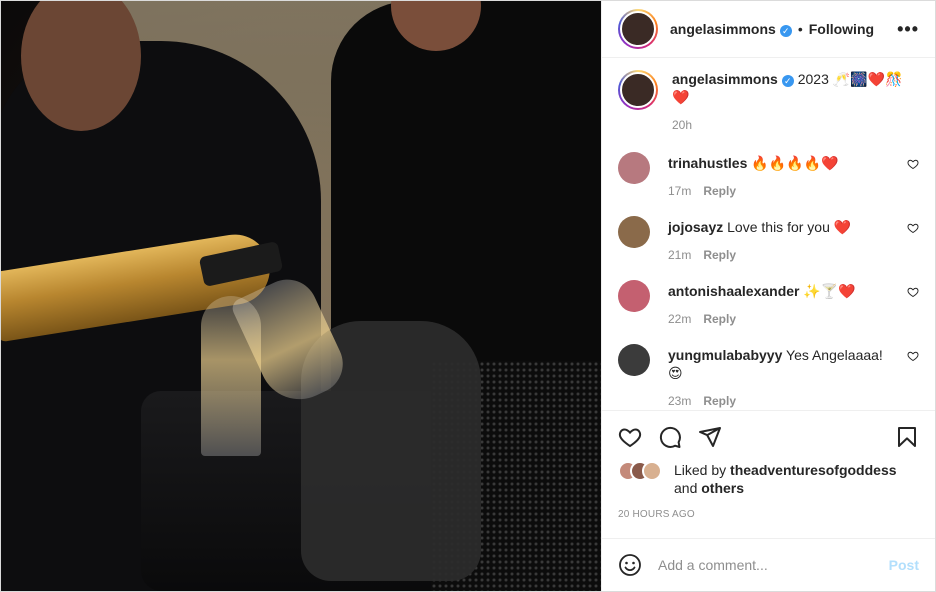  Describe the element at coordinates (638, 29) in the screenshot. I see `author-avatar` at that location.